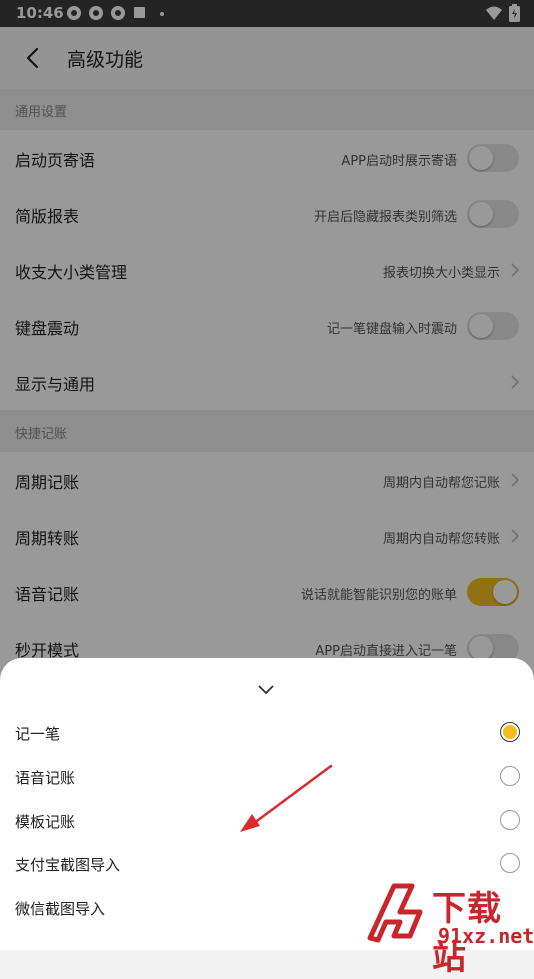  I want to click on watermark: 下载站 91xz.net, so click(447, 928).